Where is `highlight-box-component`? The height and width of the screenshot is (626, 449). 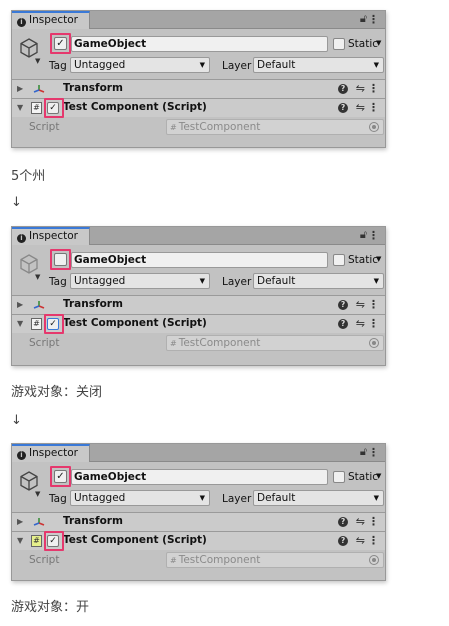 highlight-box-component is located at coordinates (54, 324).